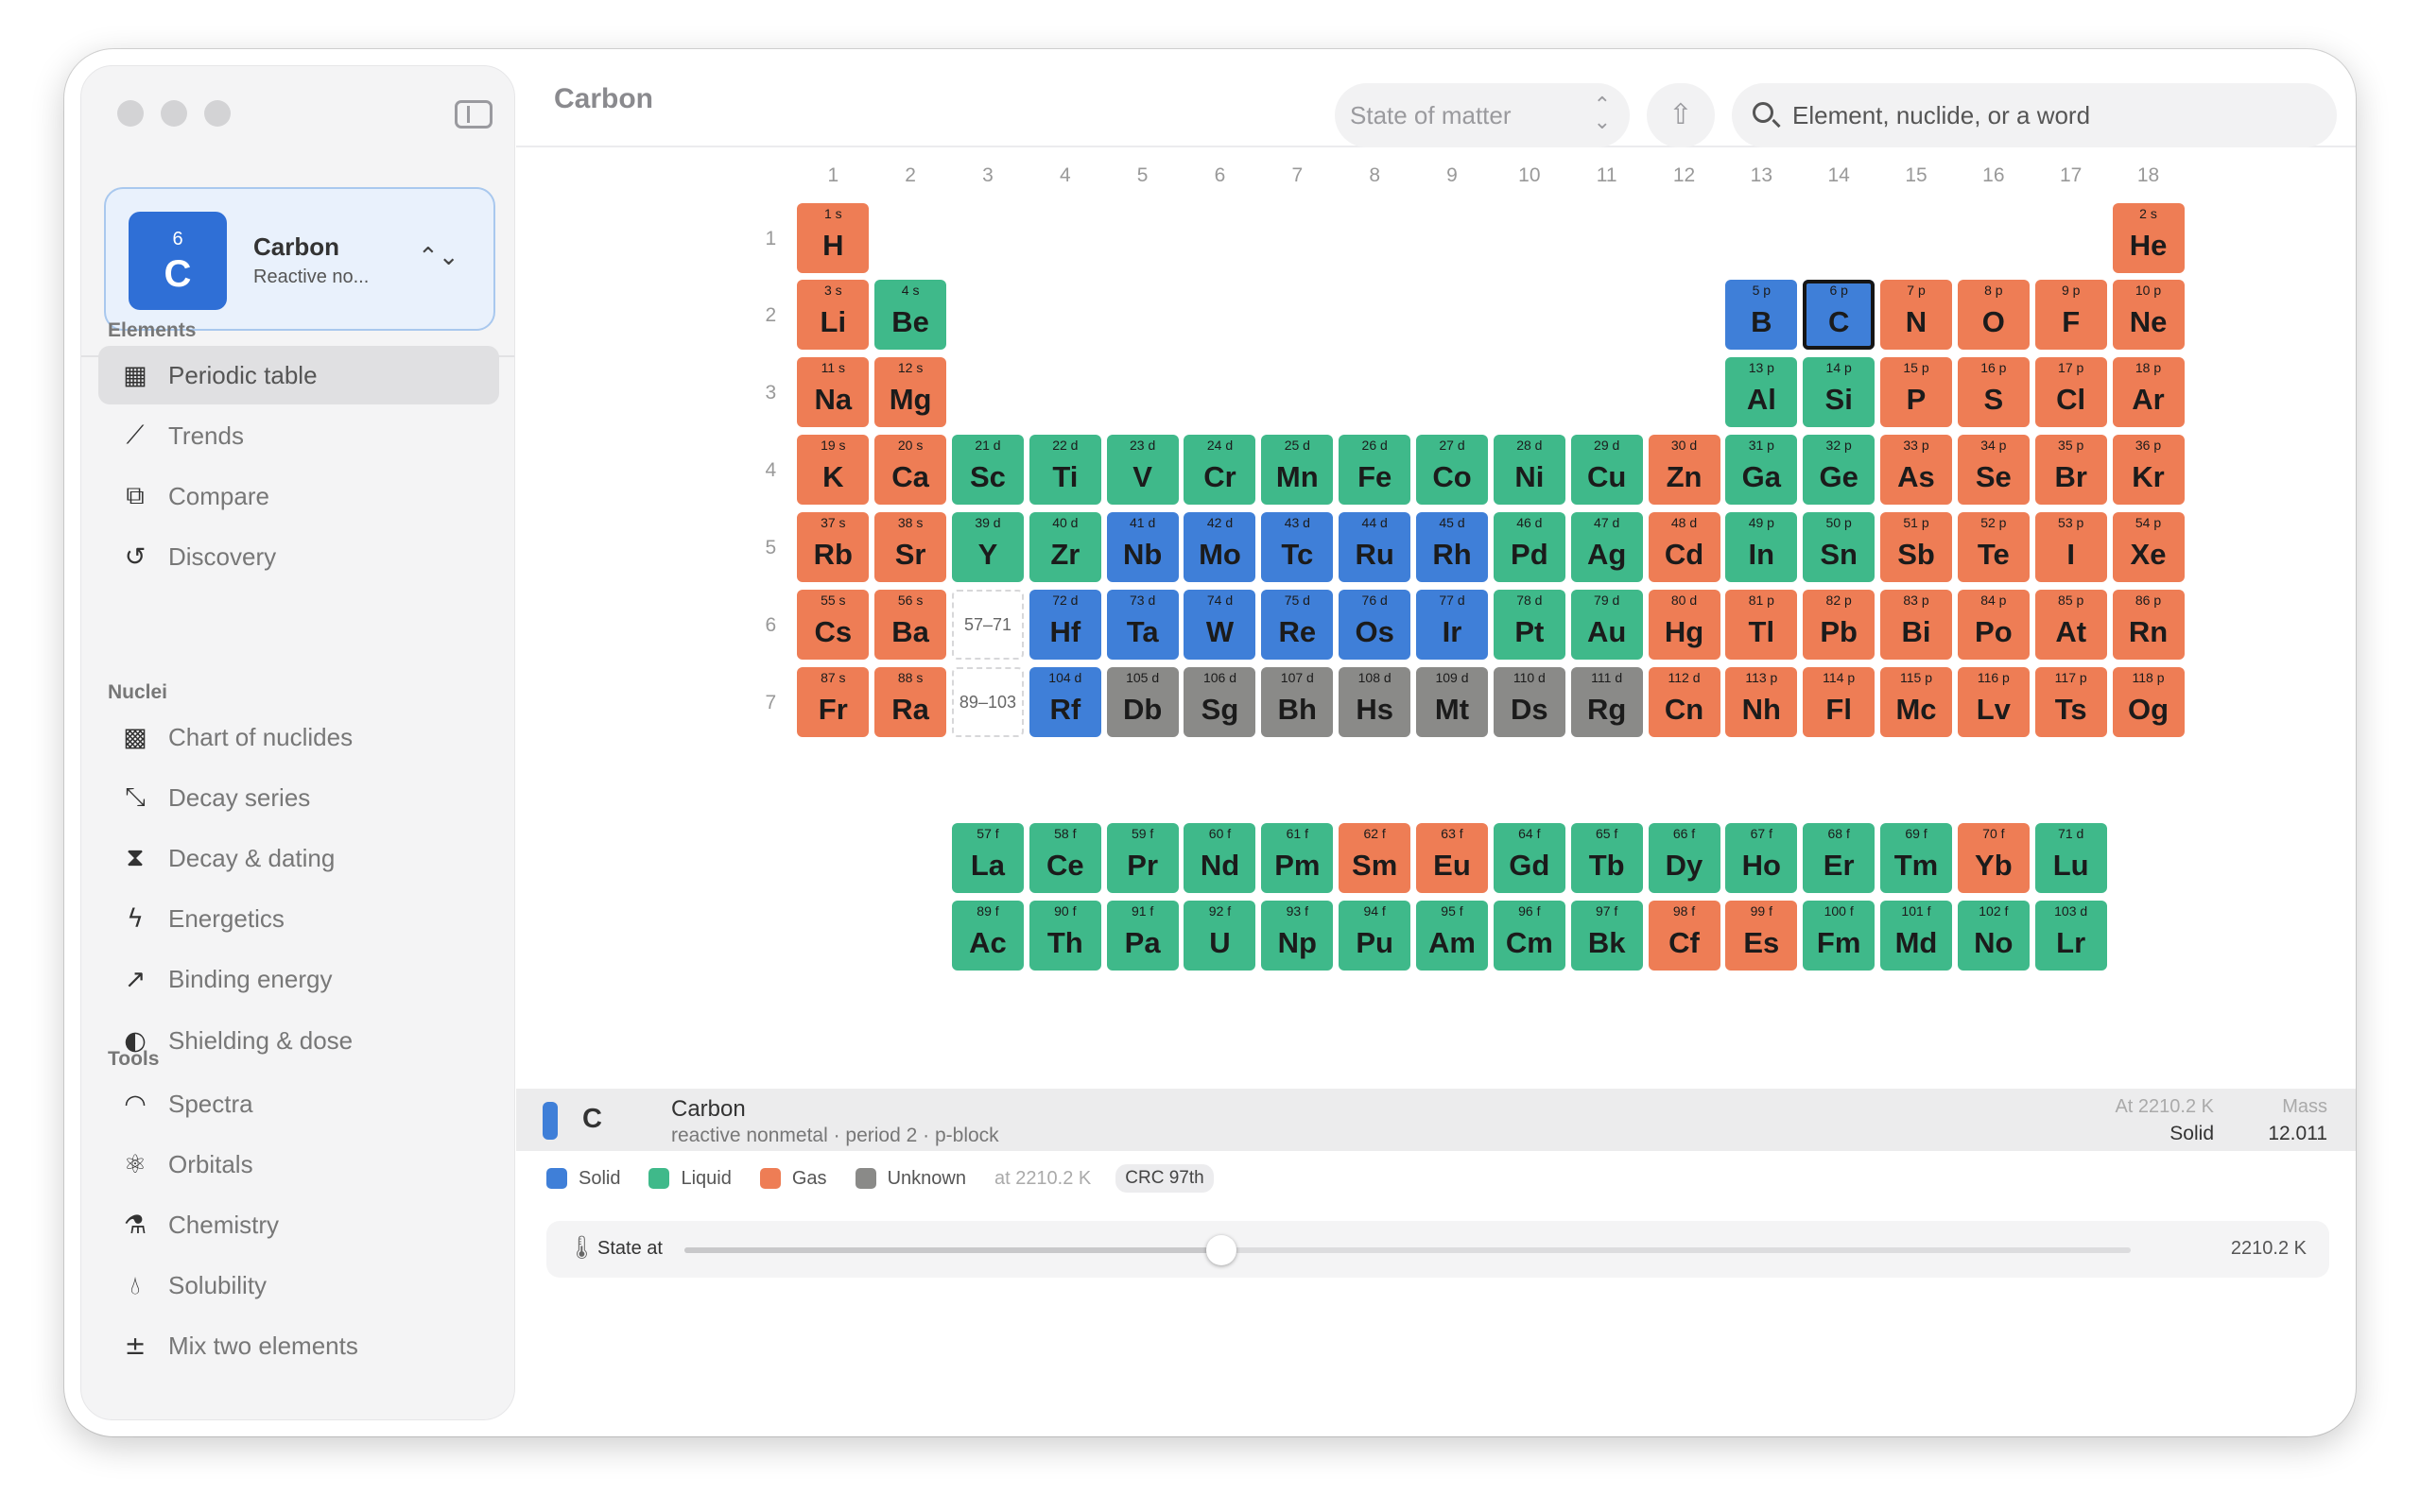 This screenshot has width=2420, height=1512. I want to click on element-cell-md: 101 f Md, so click(1916, 936).